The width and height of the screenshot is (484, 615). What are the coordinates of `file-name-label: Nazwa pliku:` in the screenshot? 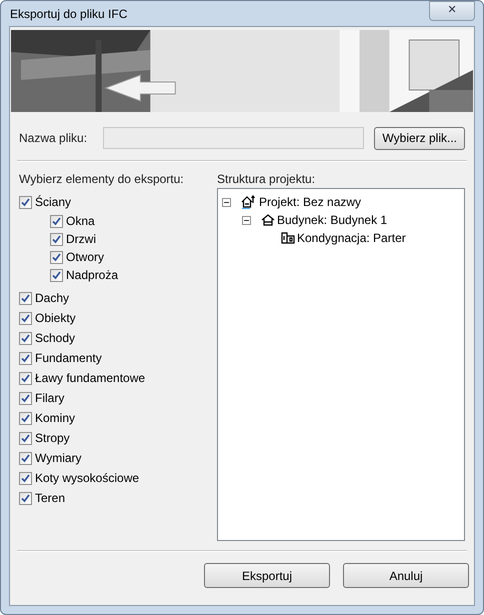 It's located at (53, 138).